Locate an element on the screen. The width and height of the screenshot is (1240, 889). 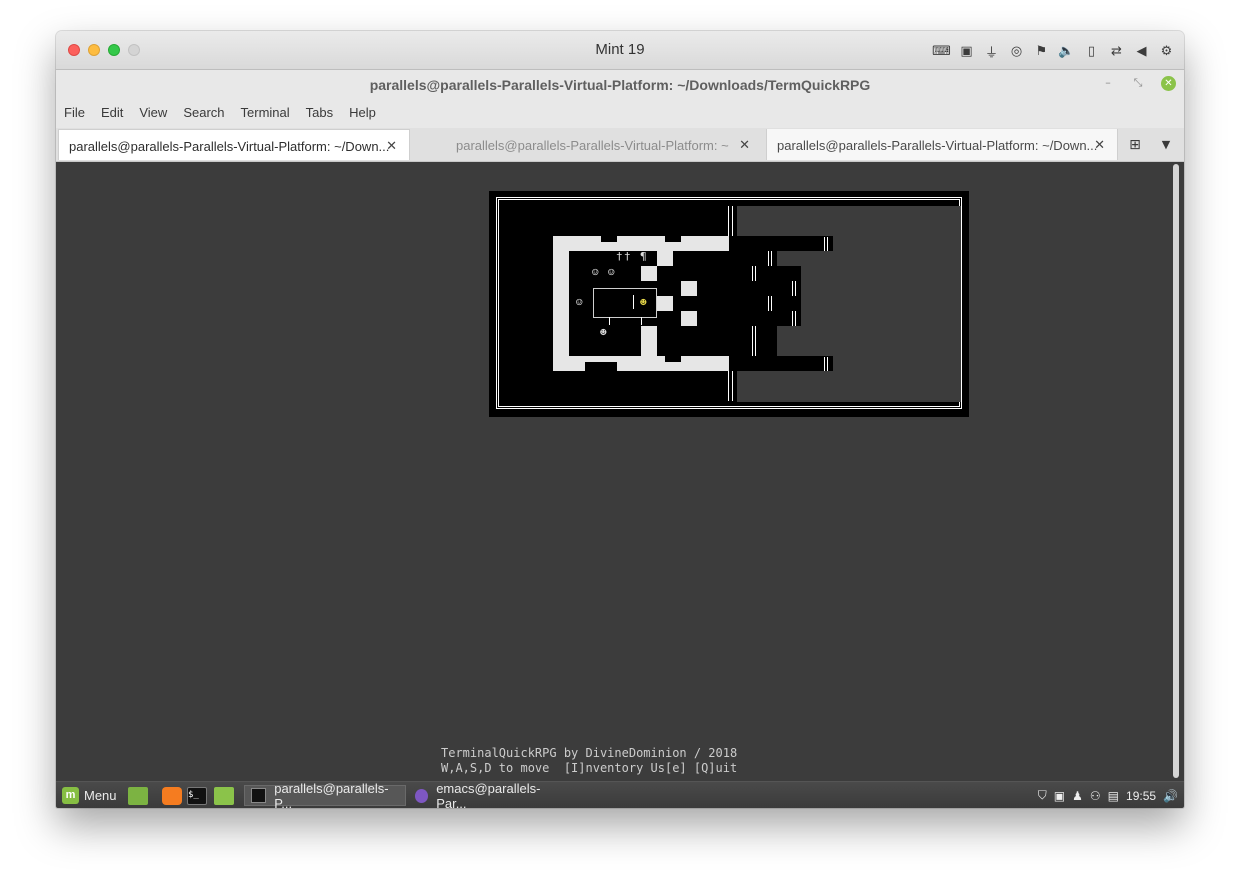
show-desktop-button is located at coordinates (138, 795).